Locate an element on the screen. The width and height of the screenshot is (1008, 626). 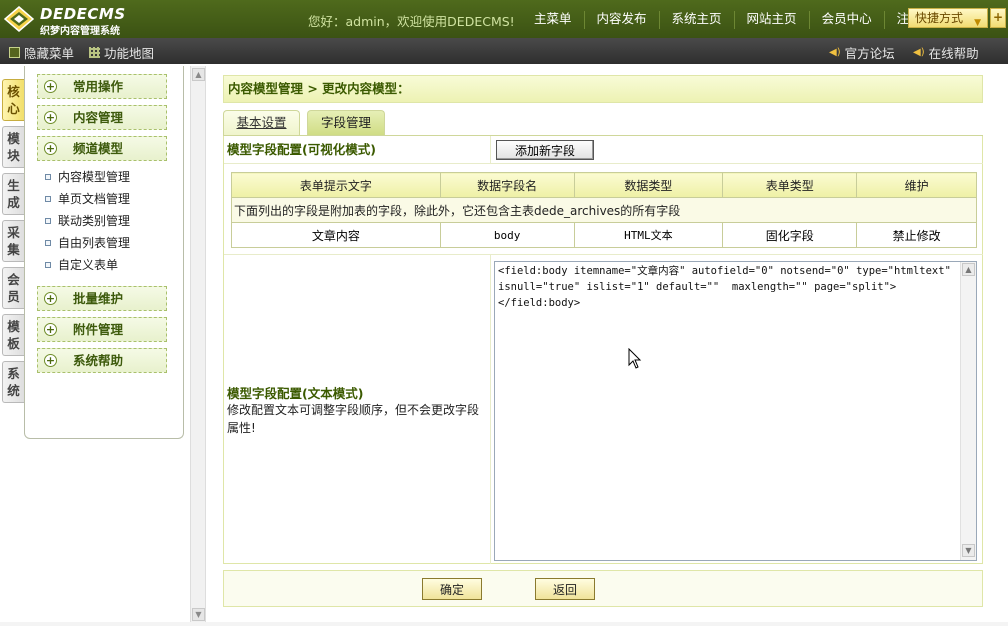
menu-head-label: 常用操作 is located at coordinates (98, 86).